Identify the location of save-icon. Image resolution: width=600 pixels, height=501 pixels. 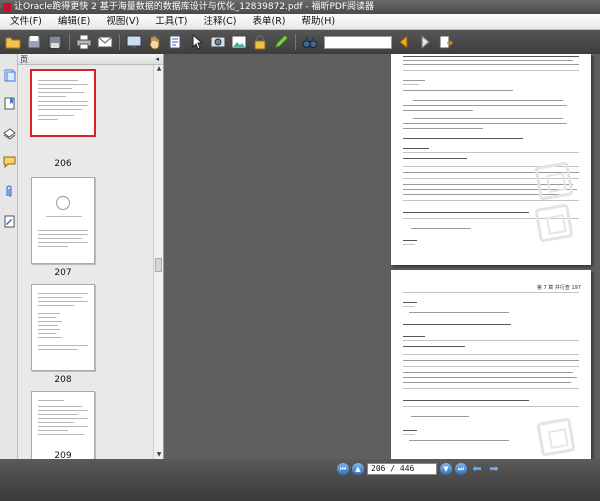
(34, 42).